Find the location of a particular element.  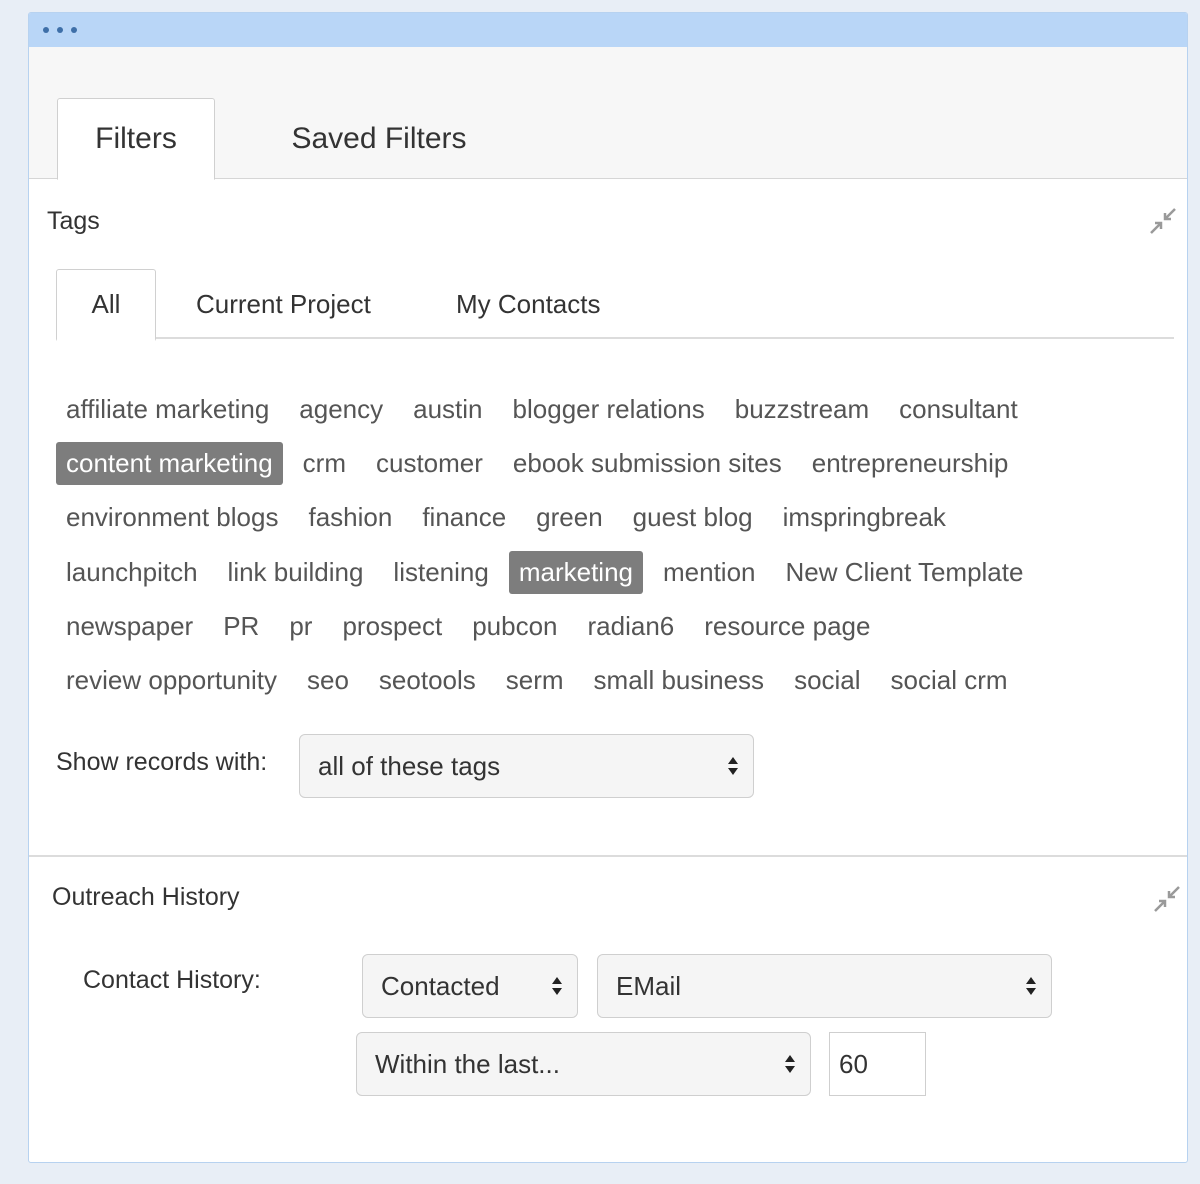

tag-chip: agency is located at coordinates (341, 409).